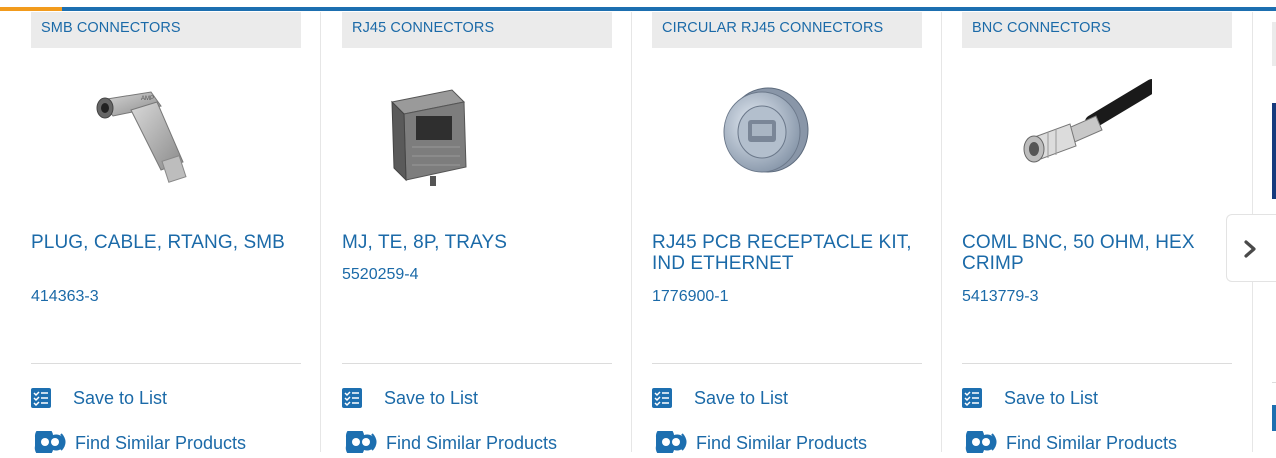  What do you see at coordinates (762, 132) in the screenshot?
I see `product-image-circular-rj45` at bounding box center [762, 132].